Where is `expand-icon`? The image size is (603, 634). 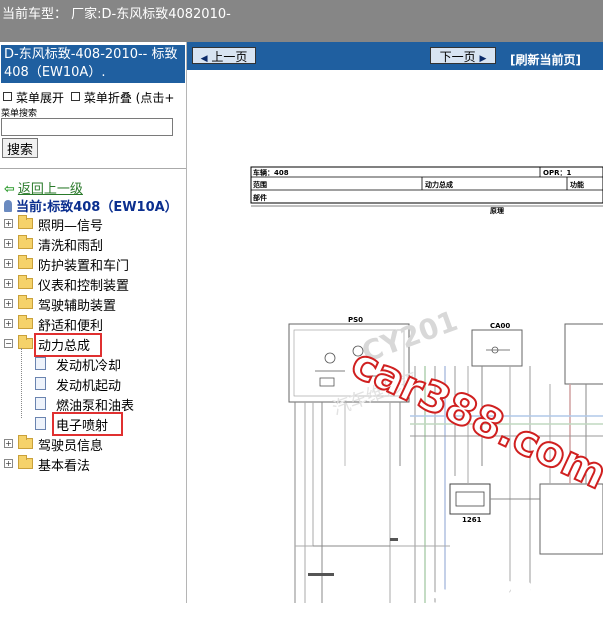
expand-icon is located at coordinates (7, 96).